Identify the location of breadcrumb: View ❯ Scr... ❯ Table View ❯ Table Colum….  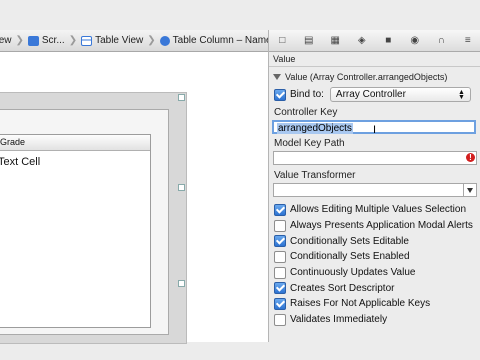
(134, 41).